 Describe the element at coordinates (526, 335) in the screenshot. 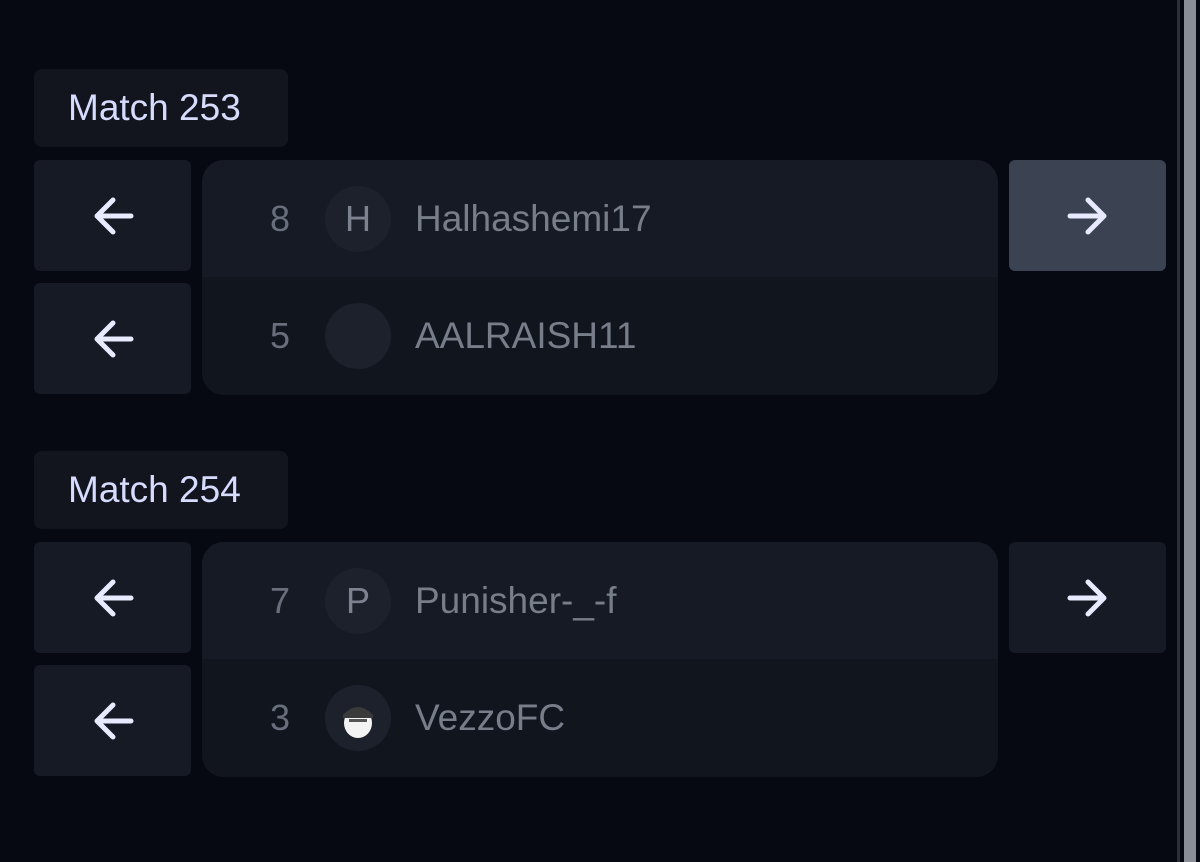

I see `player-name: AALRAISH11` at that location.